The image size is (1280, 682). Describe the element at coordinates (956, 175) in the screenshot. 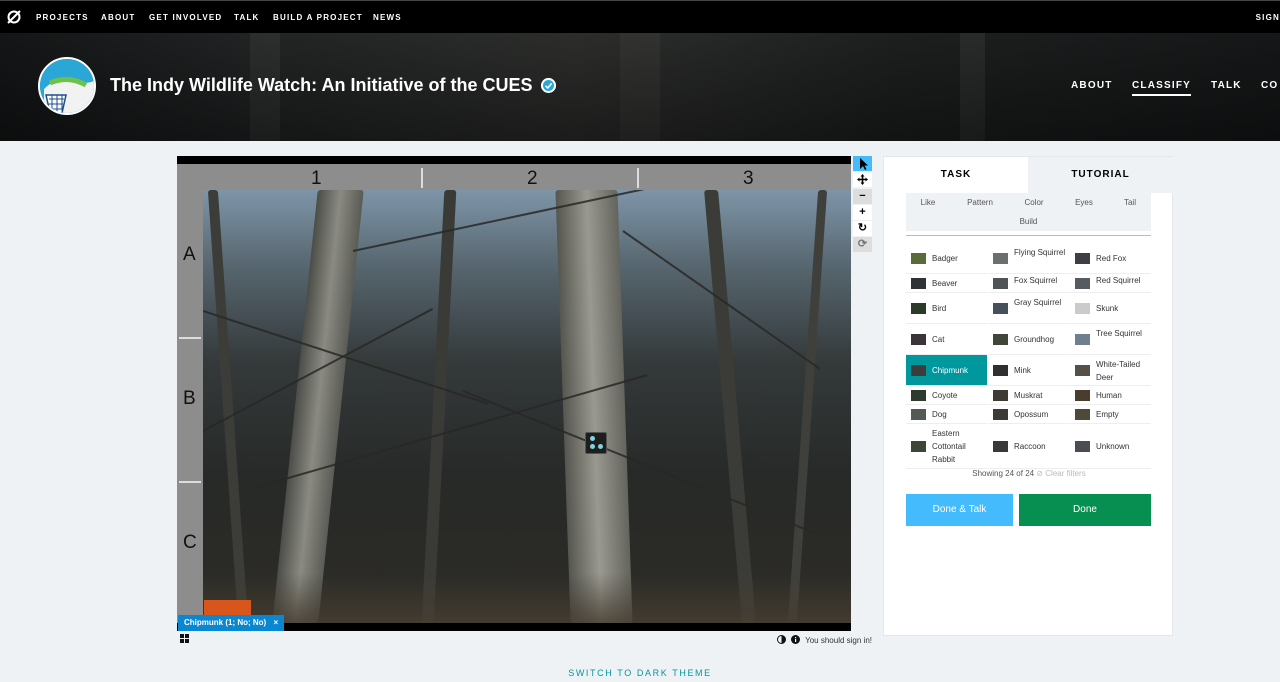

I see `tab-task: TASK` at that location.